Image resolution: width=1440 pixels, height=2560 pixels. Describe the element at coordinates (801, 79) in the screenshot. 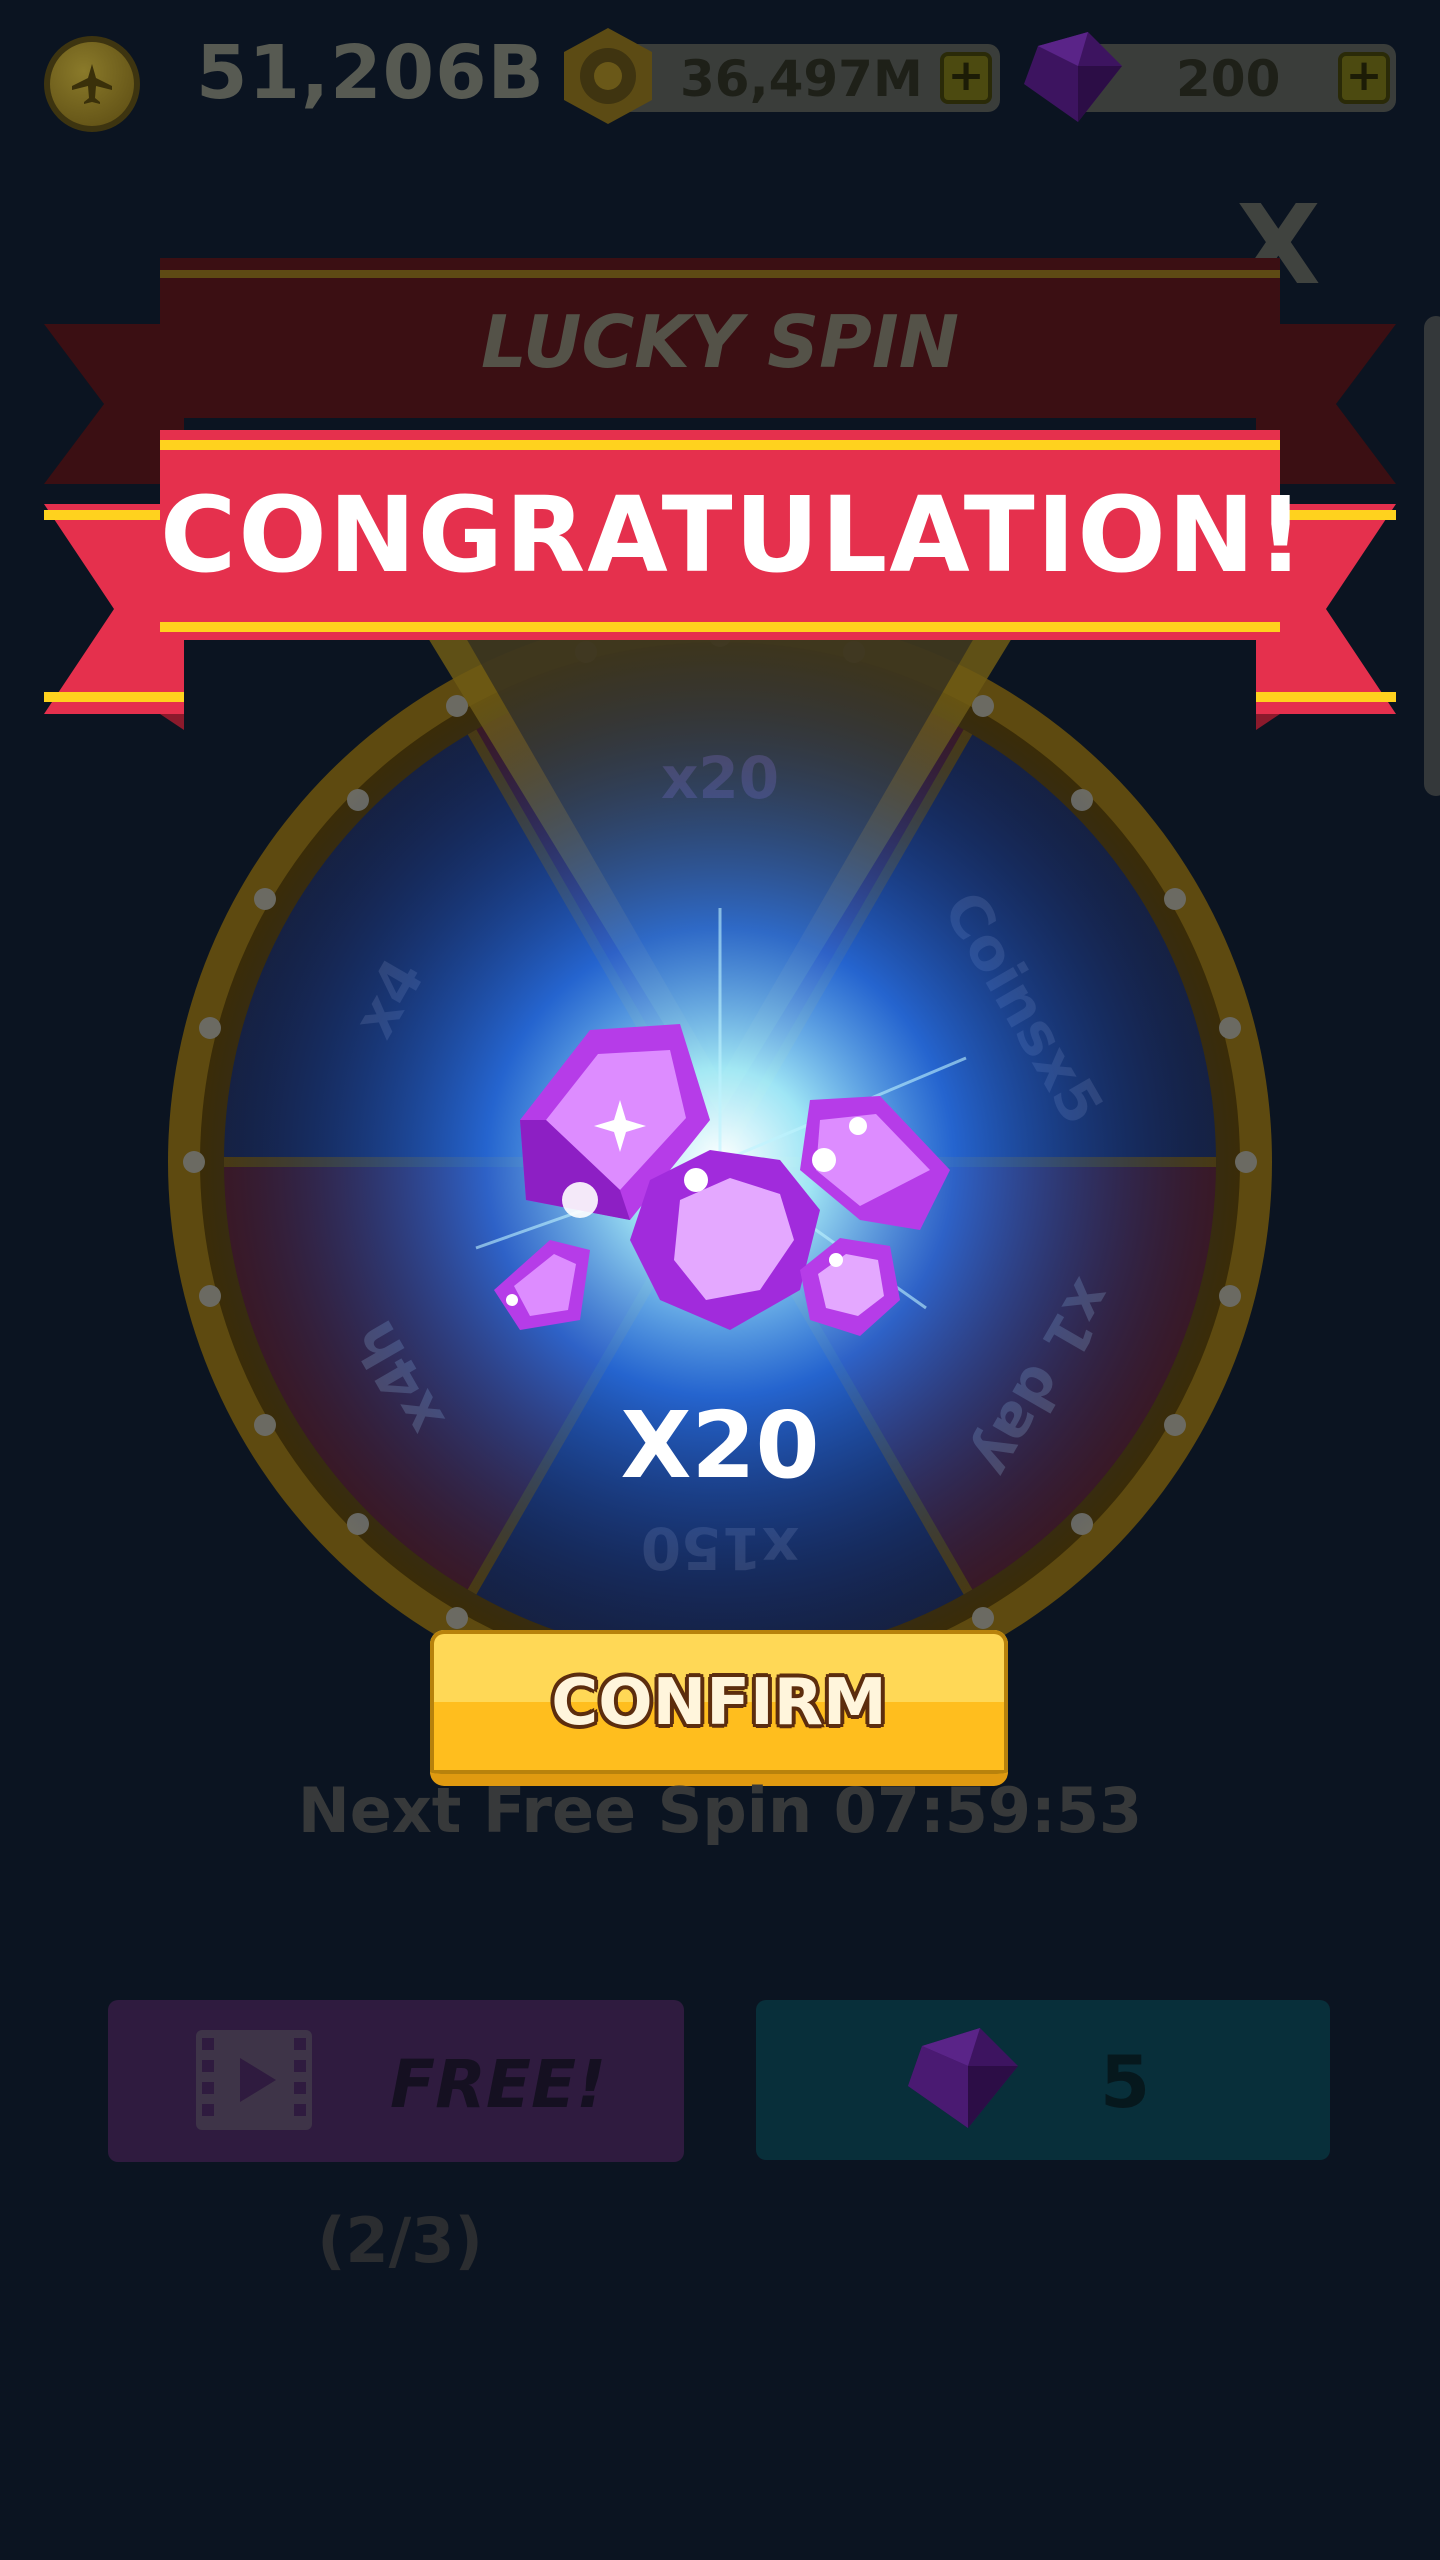

I see `token-balance: 36,497M` at that location.